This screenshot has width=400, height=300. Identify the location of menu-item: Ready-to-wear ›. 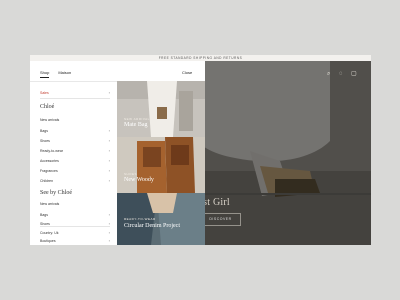
(75, 150).